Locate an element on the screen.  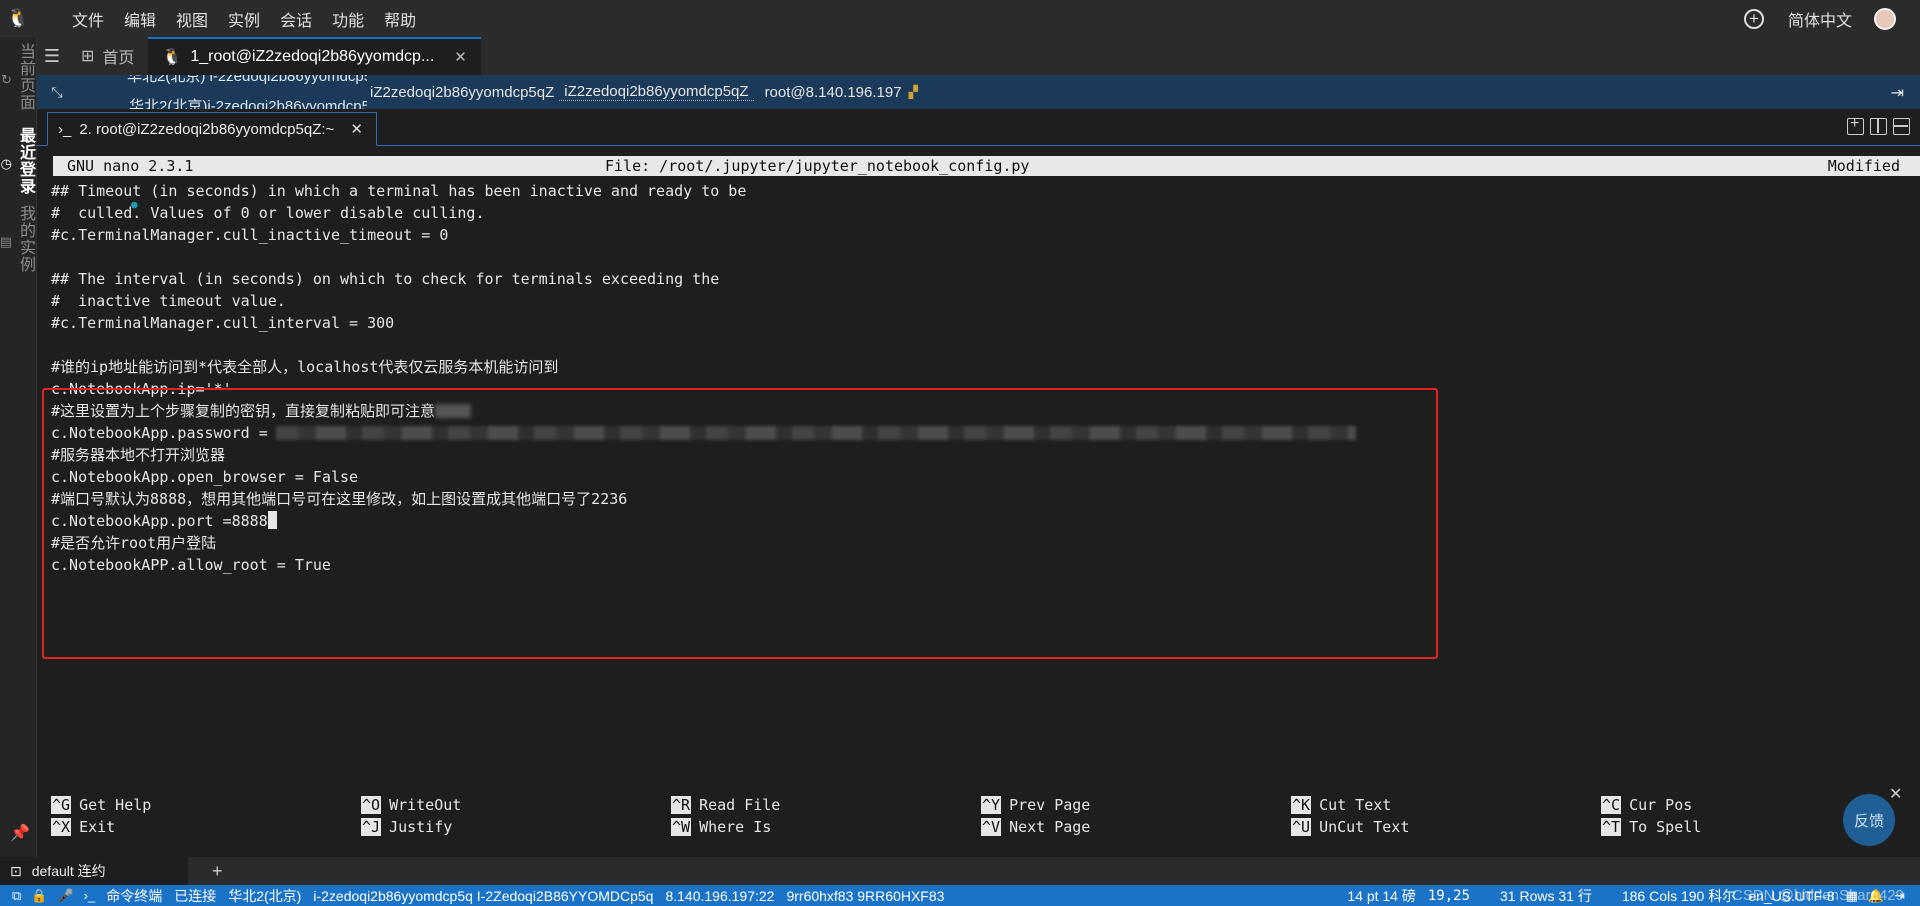
shortcut-label: WriteOut is located at coordinates (425, 805).